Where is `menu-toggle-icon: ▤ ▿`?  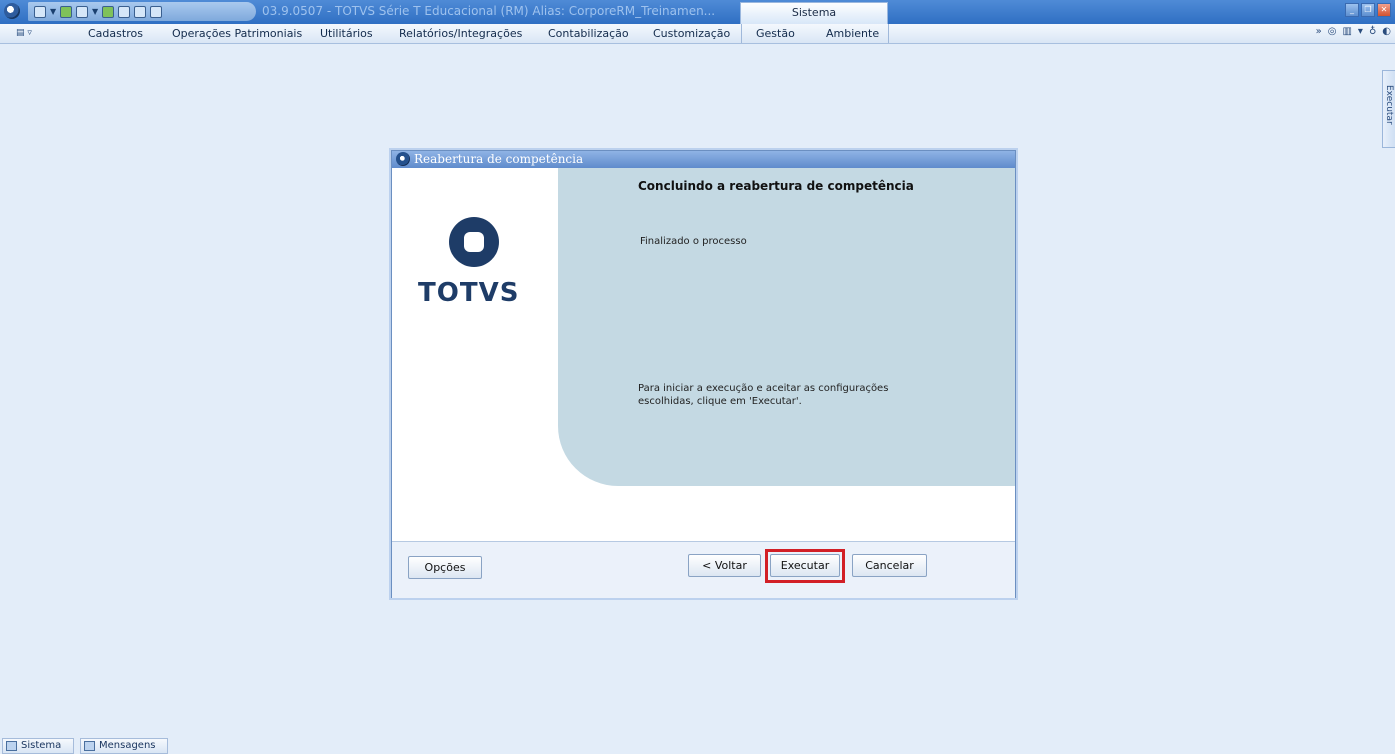
menu-toggle-icon: ▤ ▿ is located at coordinates (32, 33).